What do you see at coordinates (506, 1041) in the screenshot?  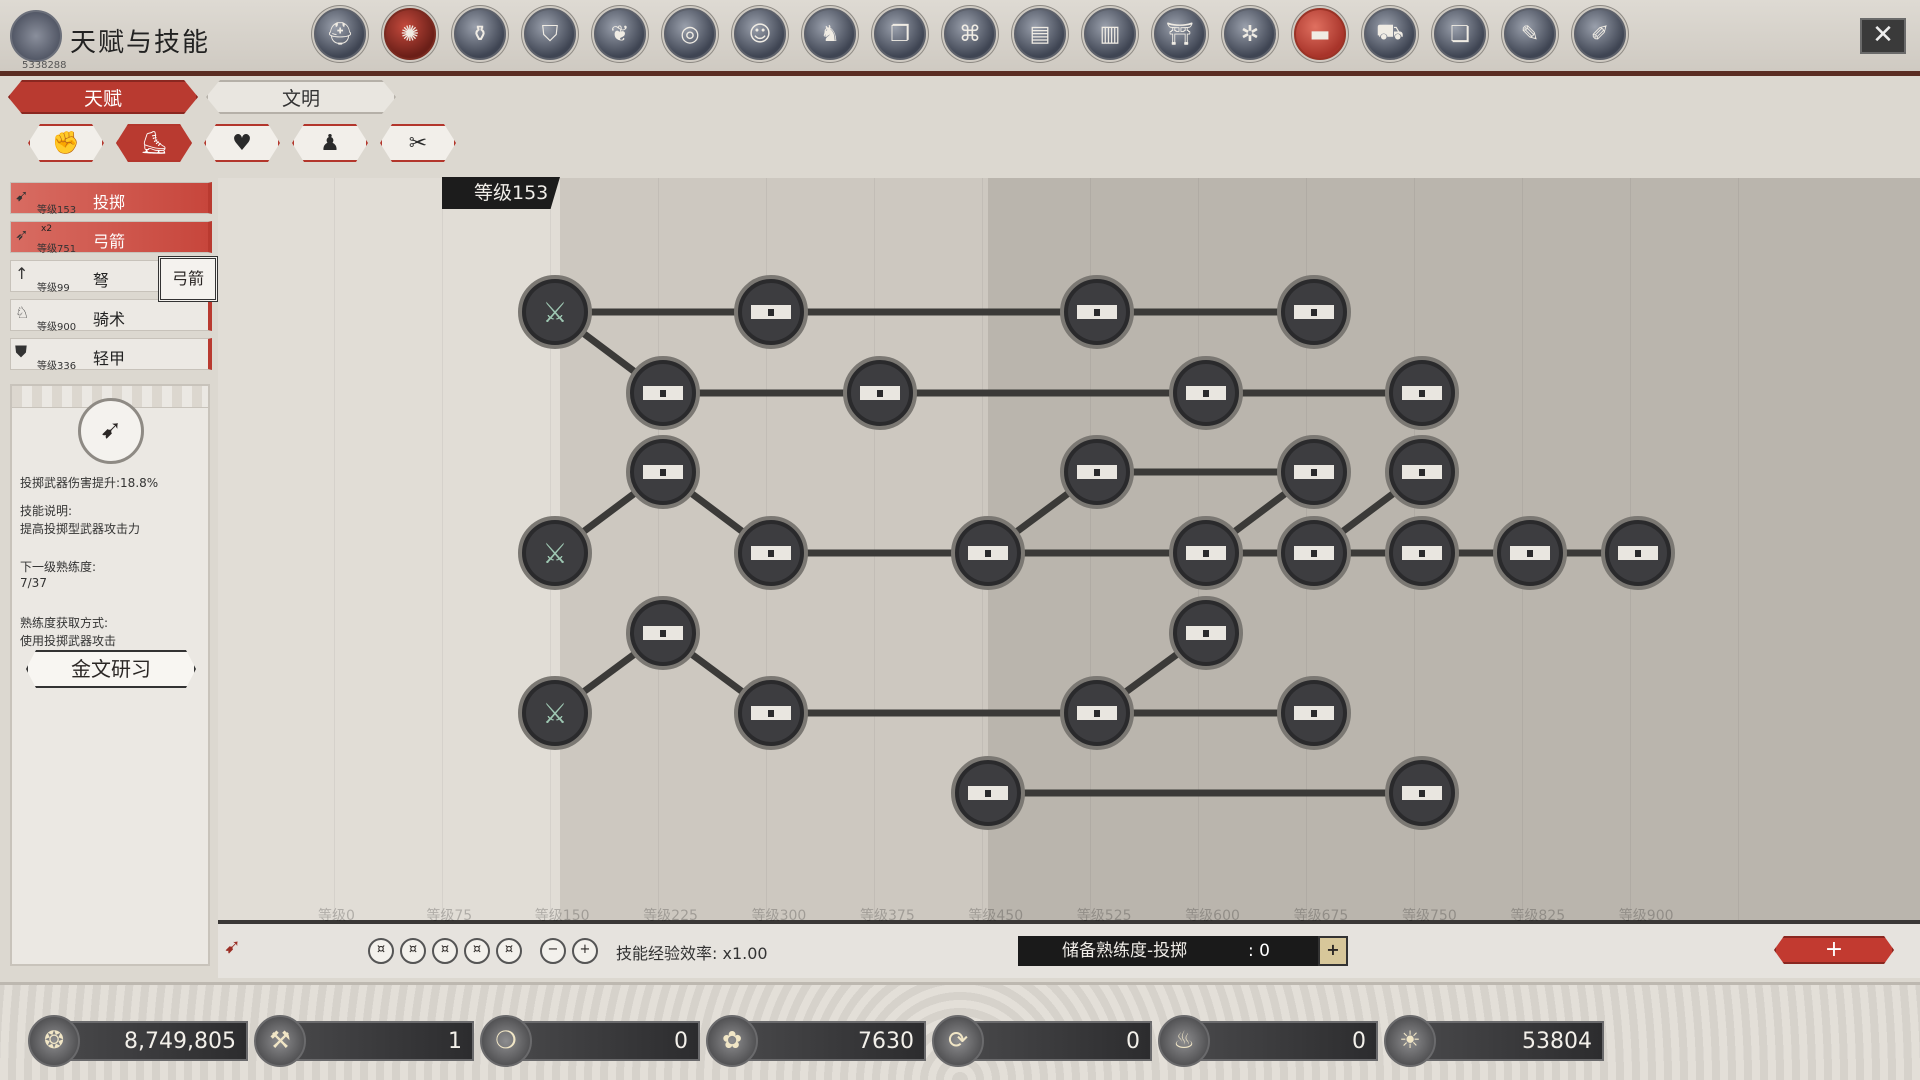 I see `ring-icon: ❍` at bounding box center [506, 1041].